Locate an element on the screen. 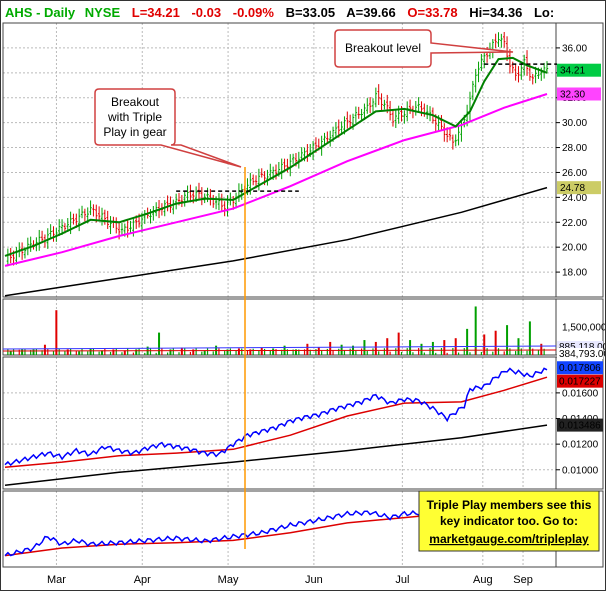  price-value-label: 32.30 is located at coordinates (572, 94).